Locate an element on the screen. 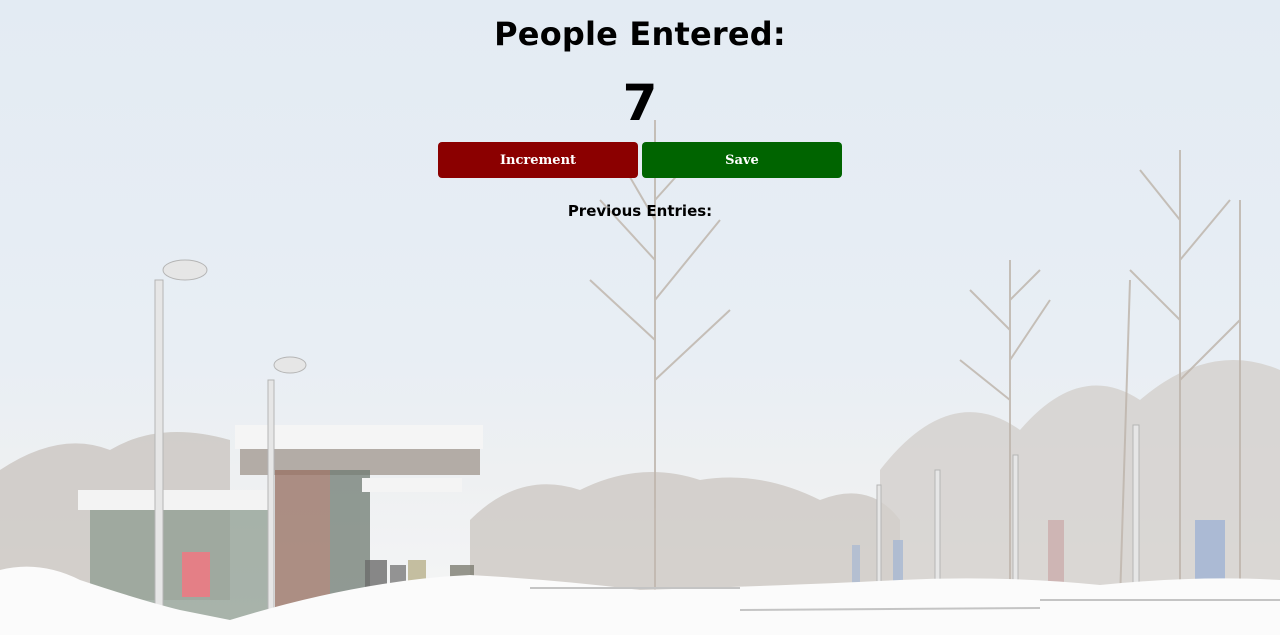 This screenshot has height=635, width=1280. page-title: People Entered: is located at coordinates (640, 34).